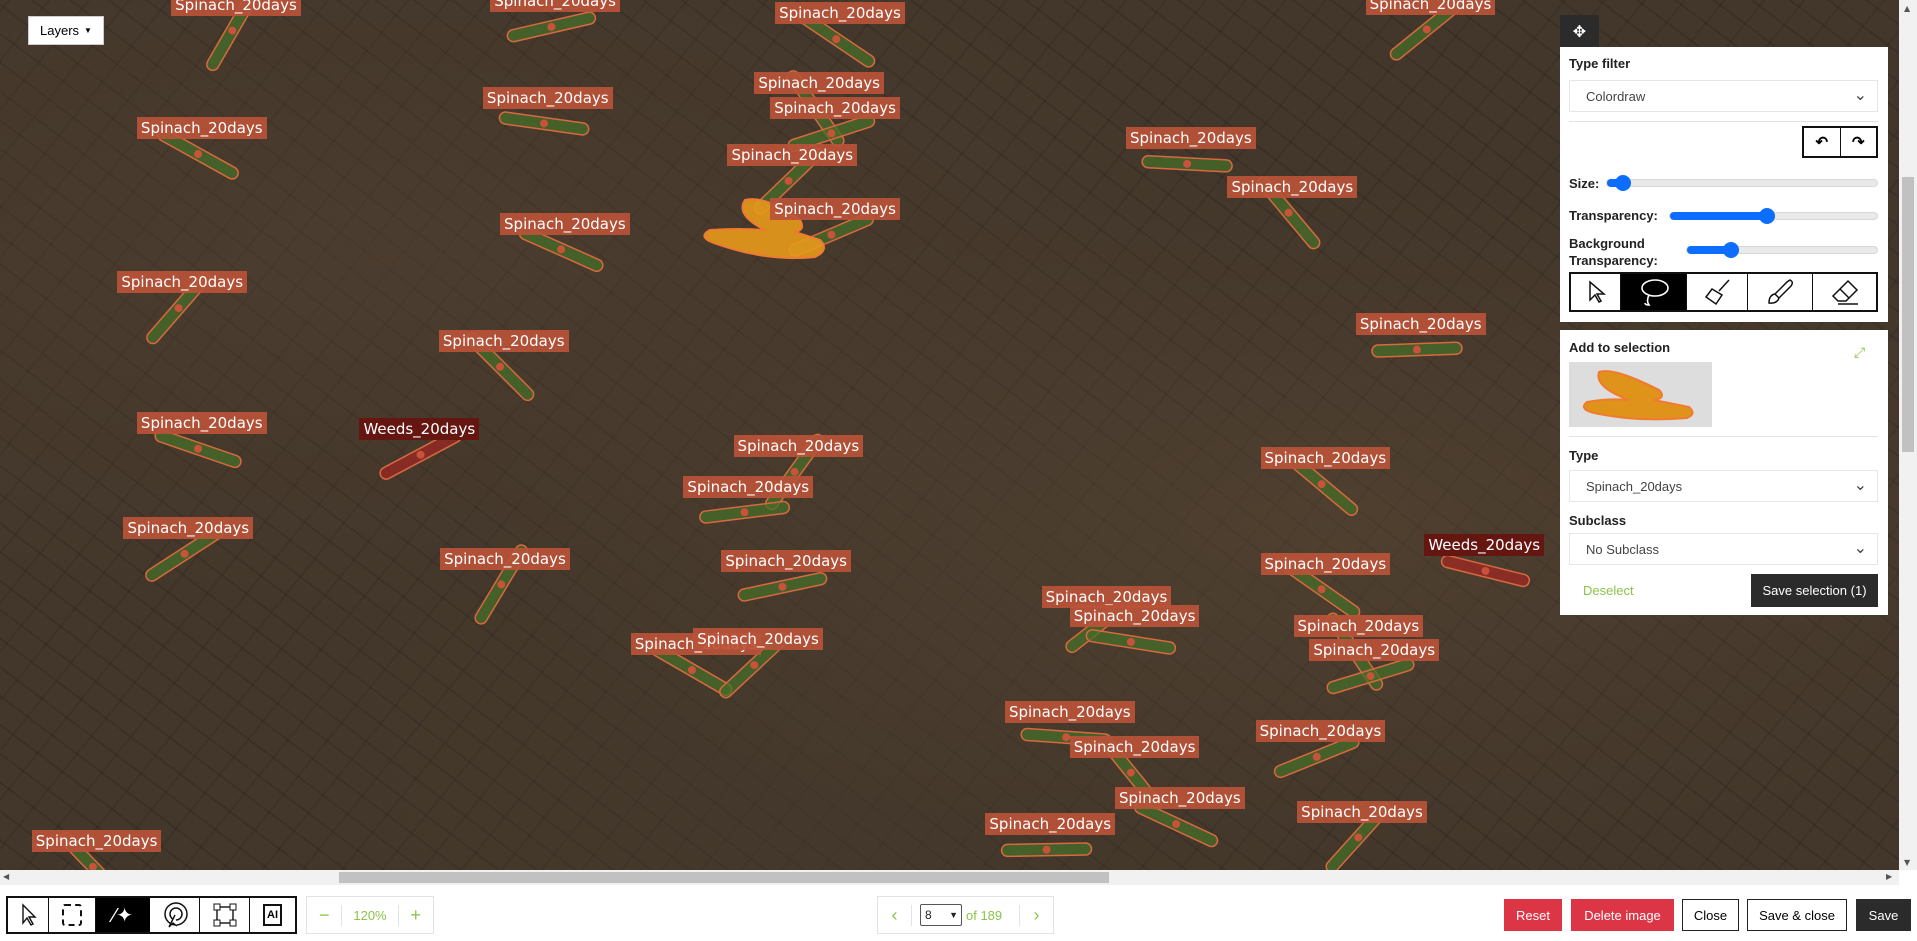 The image size is (1917, 941). I want to click on save-button: Save, so click(1883, 915).